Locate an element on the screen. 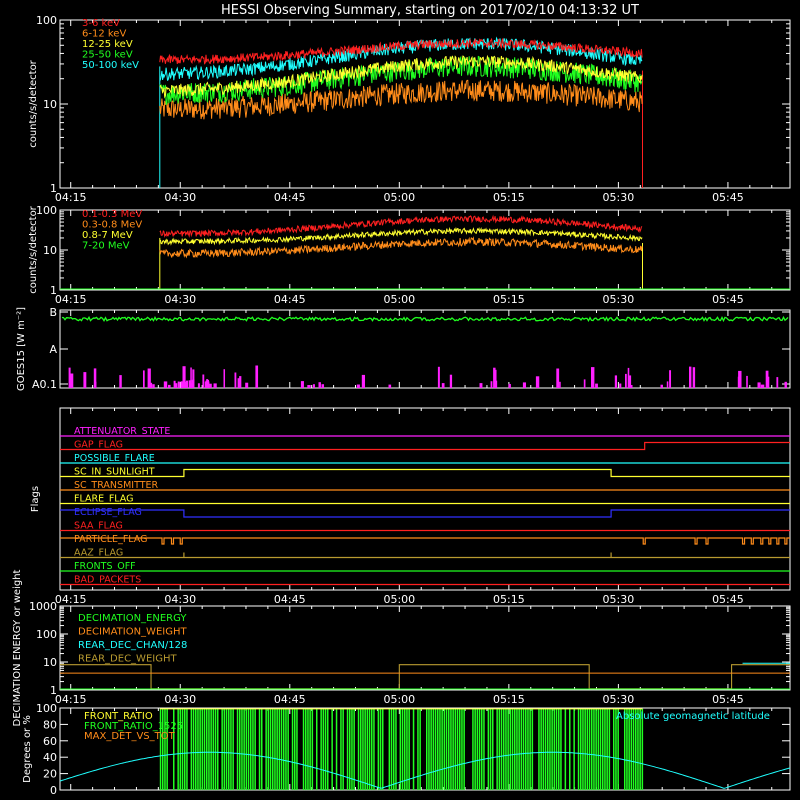 This screenshot has width=800, height=800. hxr-y-tick-label: 10 is located at coordinates (50, 104).